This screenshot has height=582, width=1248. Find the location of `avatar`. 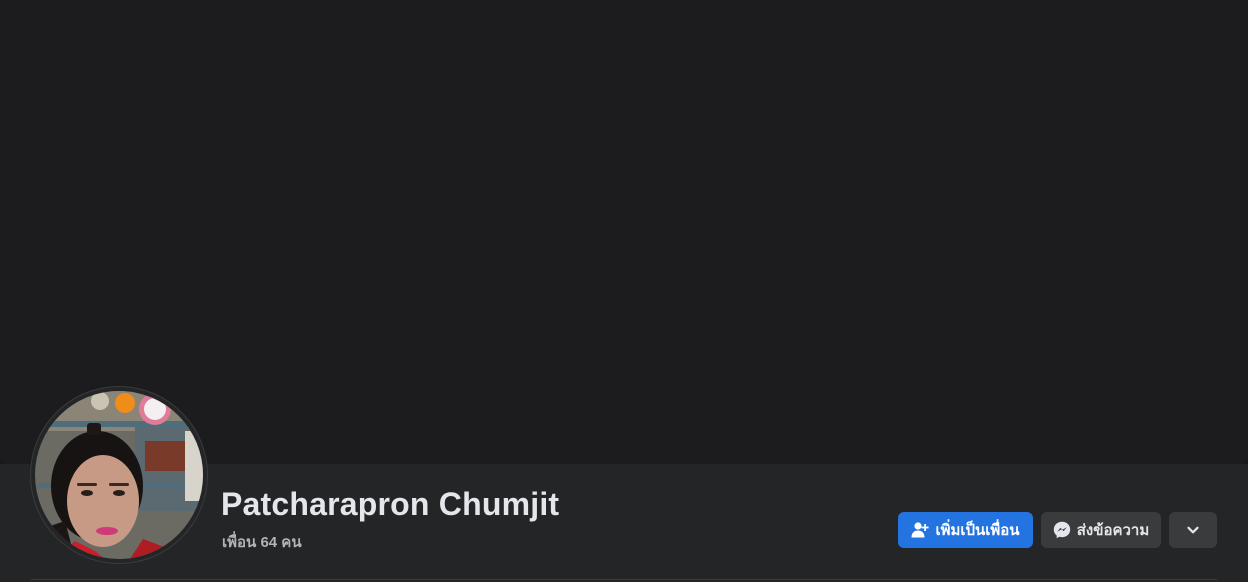

avatar is located at coordinates (119, 475).